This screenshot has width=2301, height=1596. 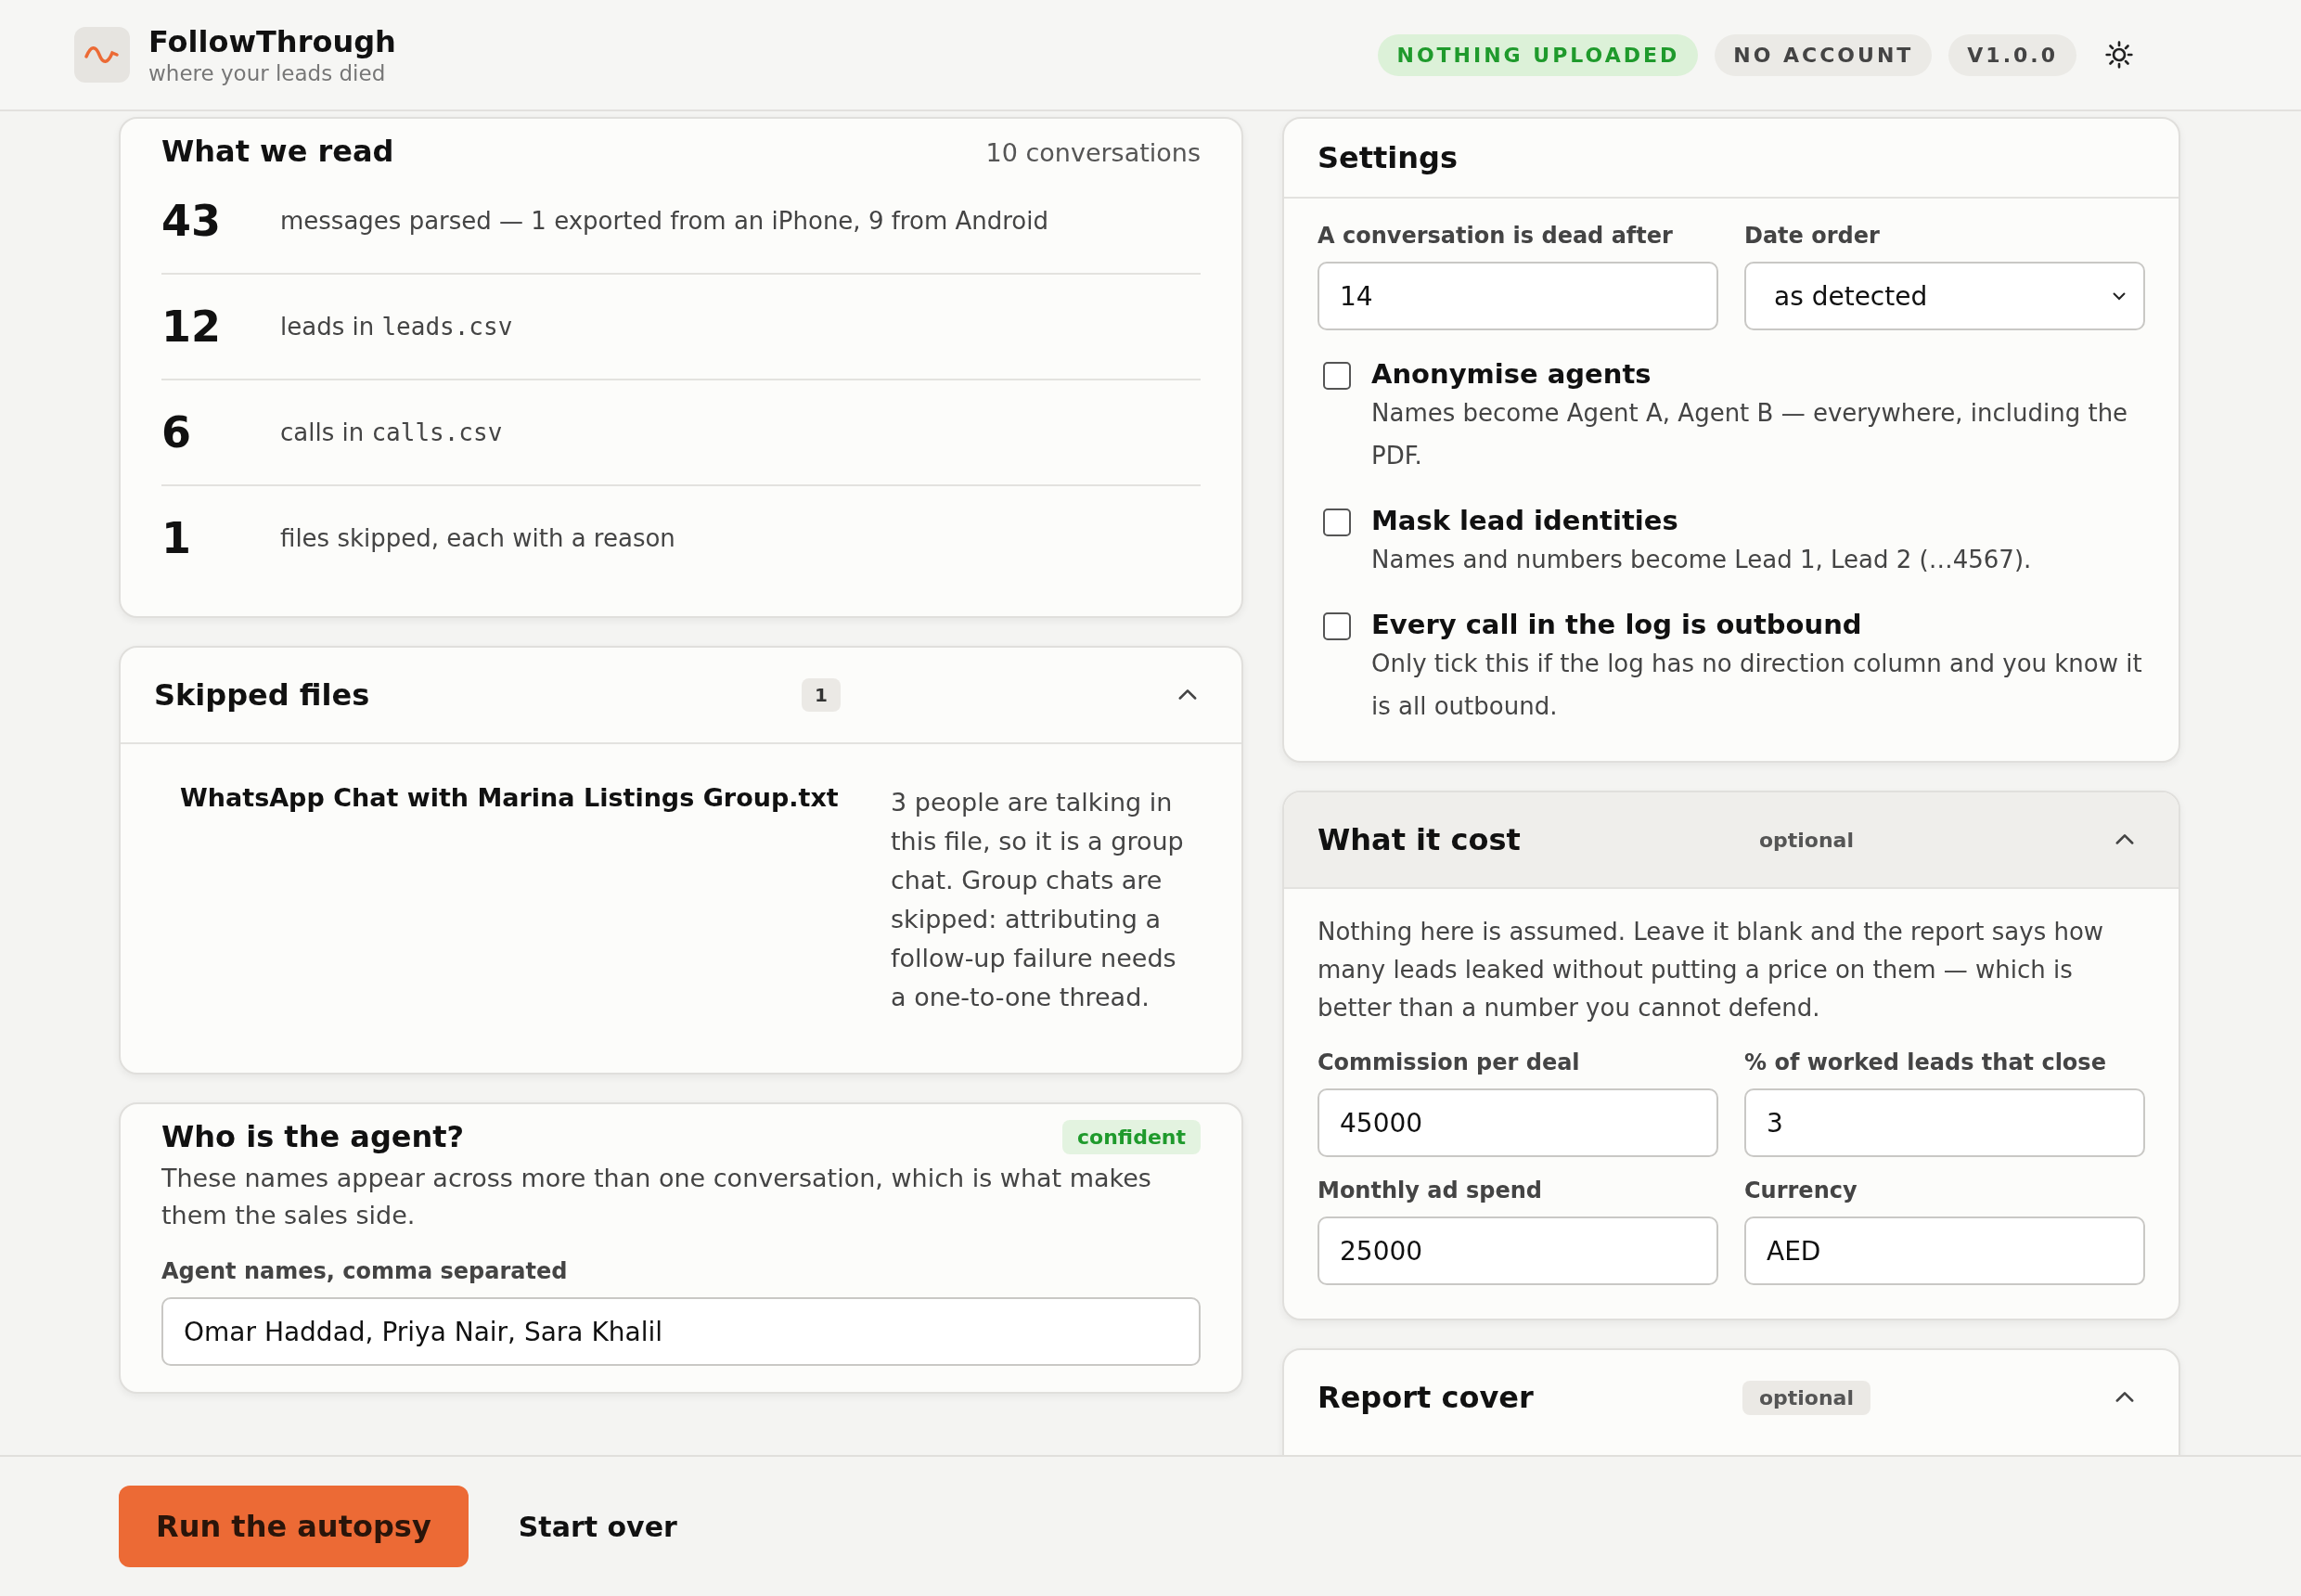 I want to click on input-field: 25000, so click(x=1518, y=1250).